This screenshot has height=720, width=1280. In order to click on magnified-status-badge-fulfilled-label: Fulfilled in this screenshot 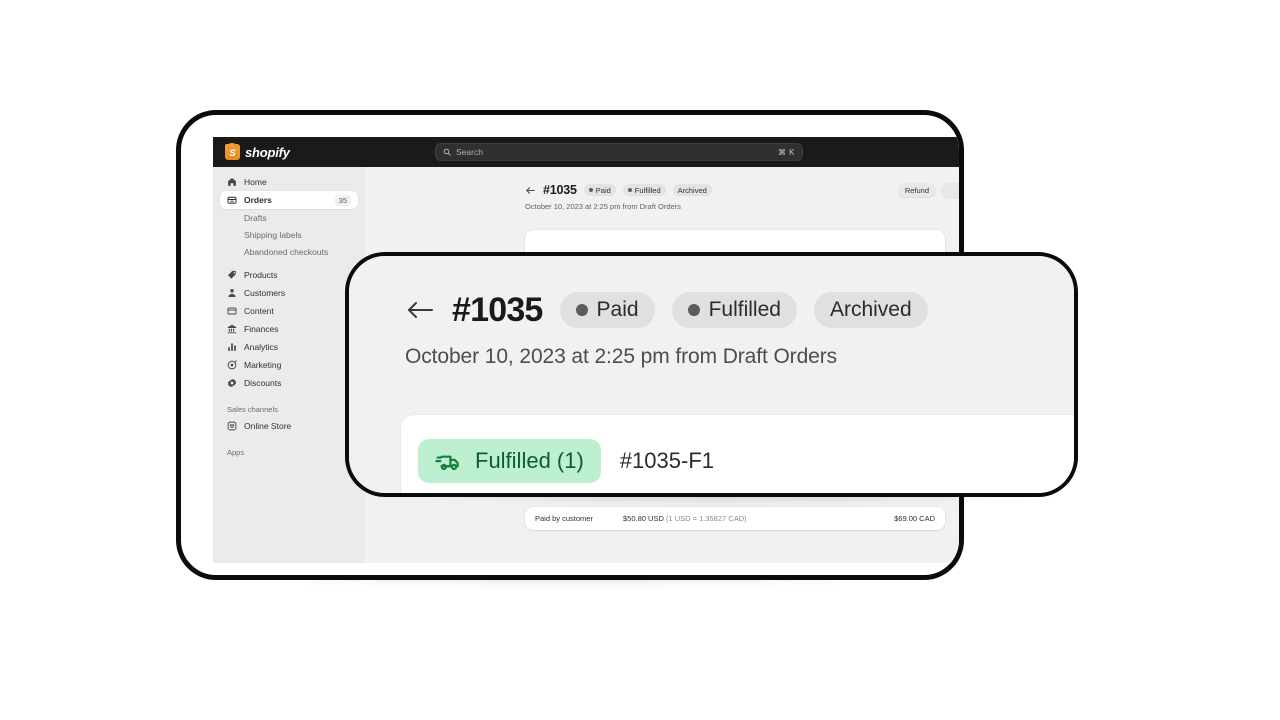, I will do `click(744, 309)`.